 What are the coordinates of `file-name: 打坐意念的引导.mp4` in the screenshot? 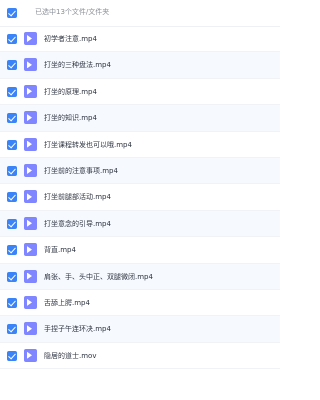 It's located at (77, 224).